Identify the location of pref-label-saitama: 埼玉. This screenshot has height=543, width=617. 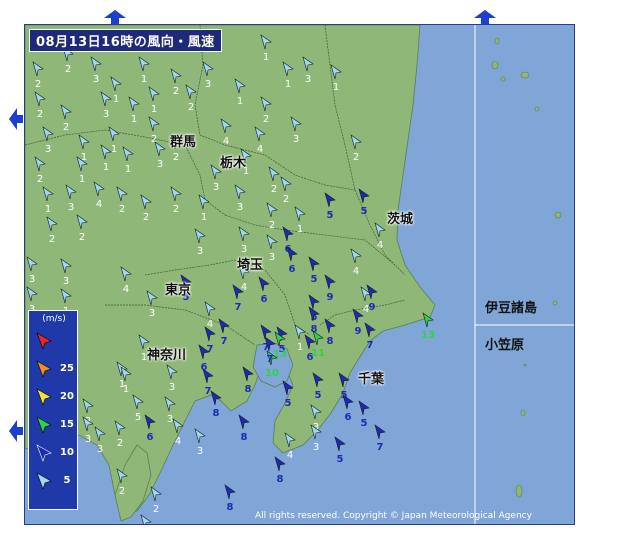
(250, 265).